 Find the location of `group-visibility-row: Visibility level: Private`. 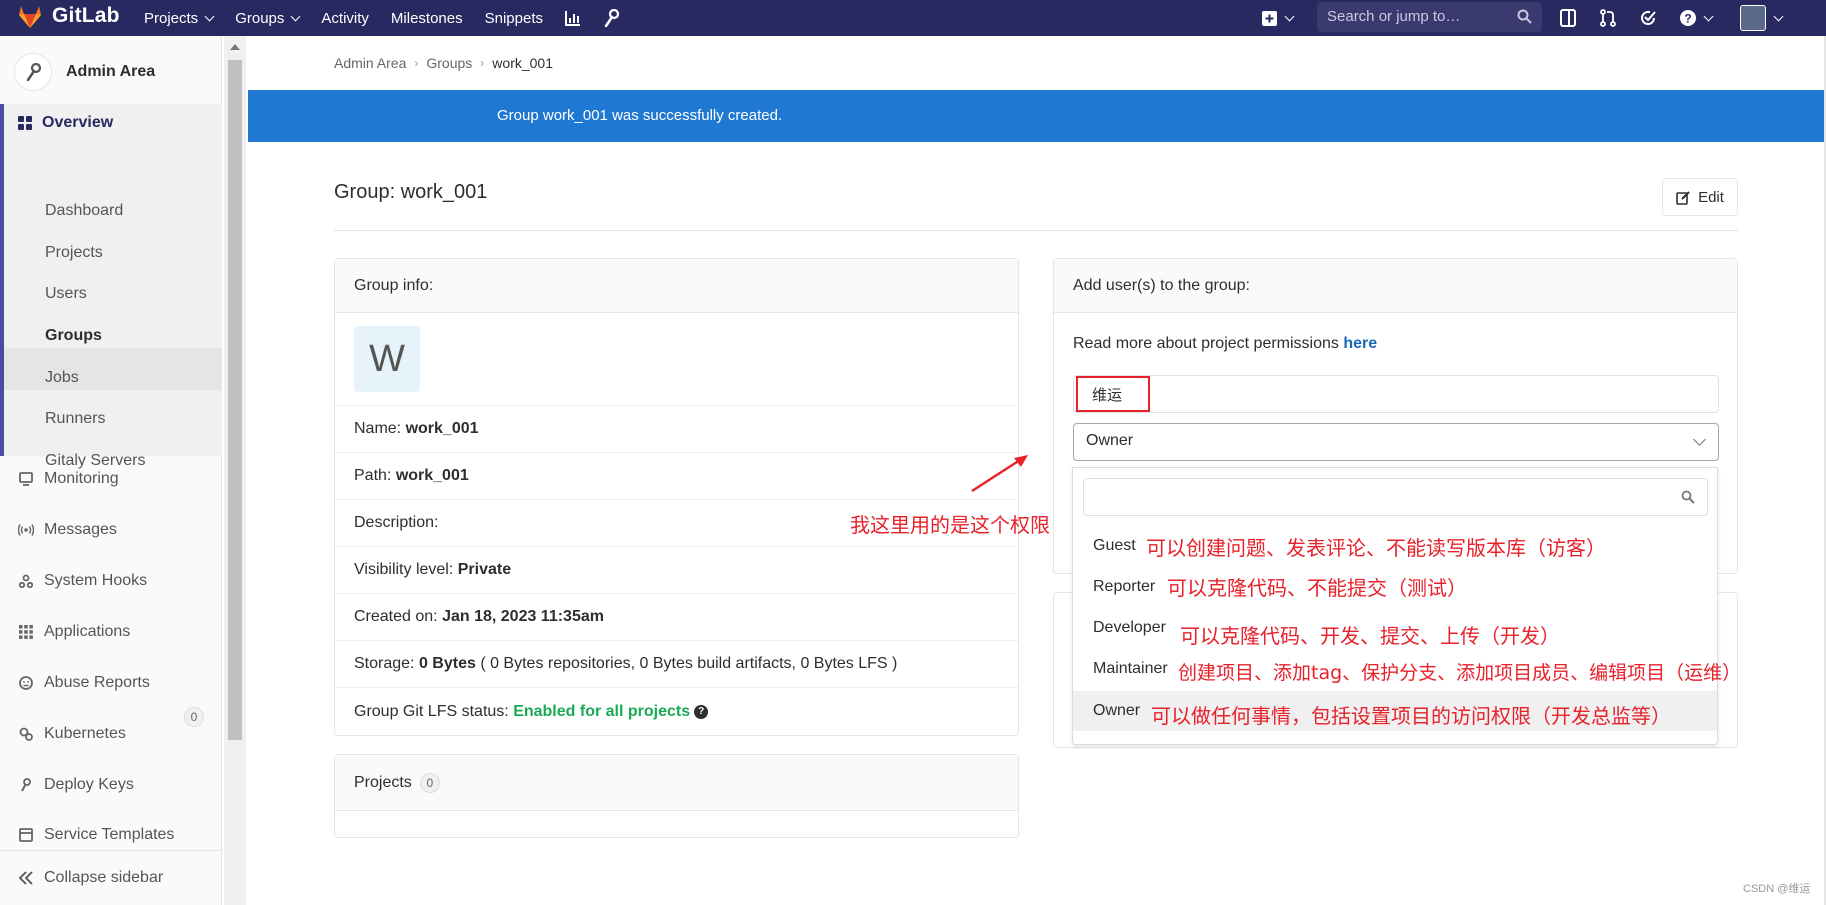

group-visibility-row: Visibility level: Private is located at coordinates (676, 569).